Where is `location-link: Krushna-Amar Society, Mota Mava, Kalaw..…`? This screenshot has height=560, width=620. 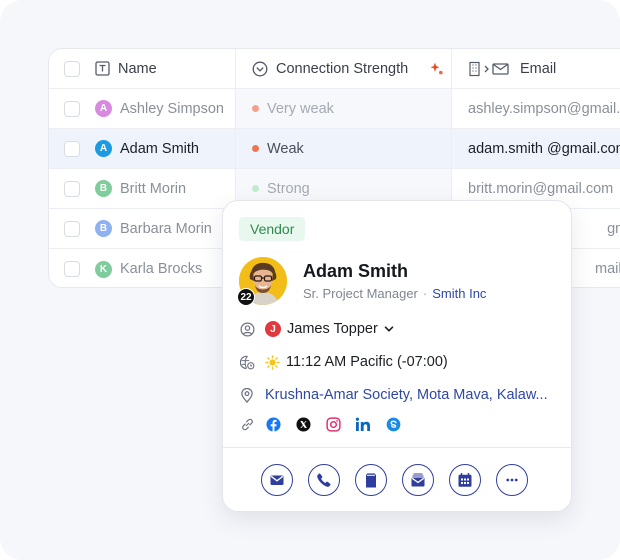 location-link: Krushna-Amar Society, Mota Mava, Kalaw..… is located at coordinates (406, 395).